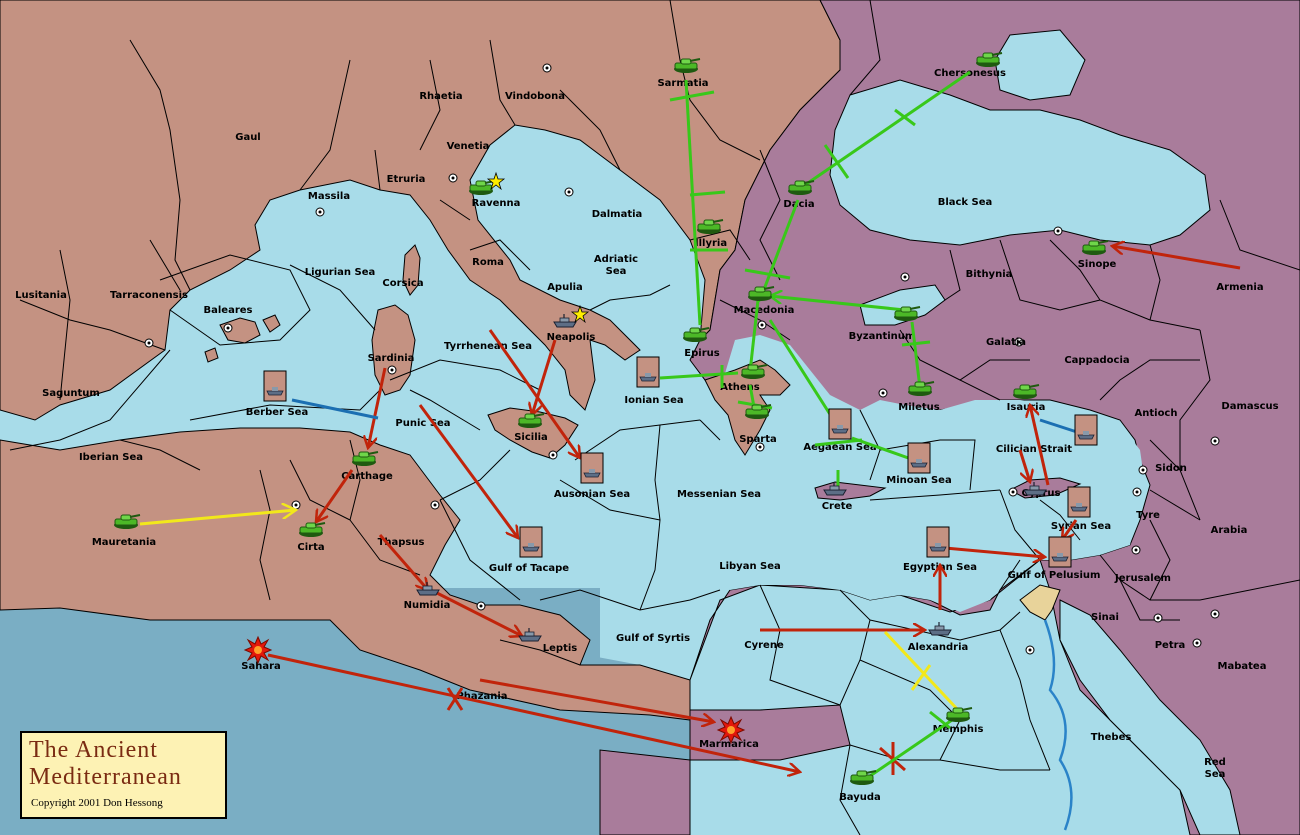  What do you see at coordinates (682, 83) in the screenshot?
I see `region-label-sarmatia: Sarmatia` at bounding box center [682, 83].